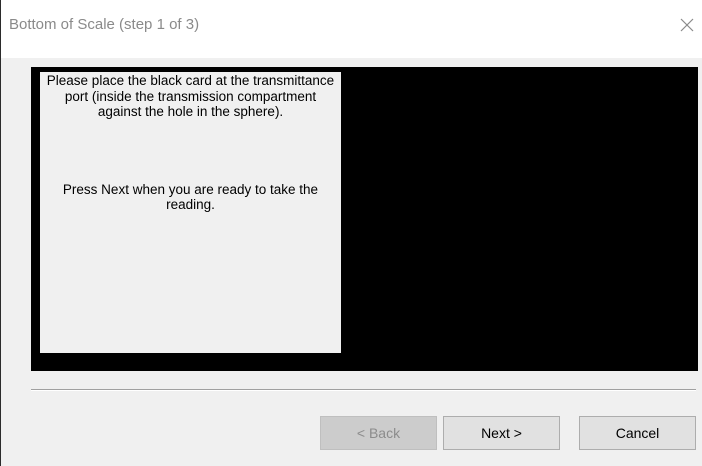 The image size is (702, 466). I want to click on button-separator, so click(363, 390).